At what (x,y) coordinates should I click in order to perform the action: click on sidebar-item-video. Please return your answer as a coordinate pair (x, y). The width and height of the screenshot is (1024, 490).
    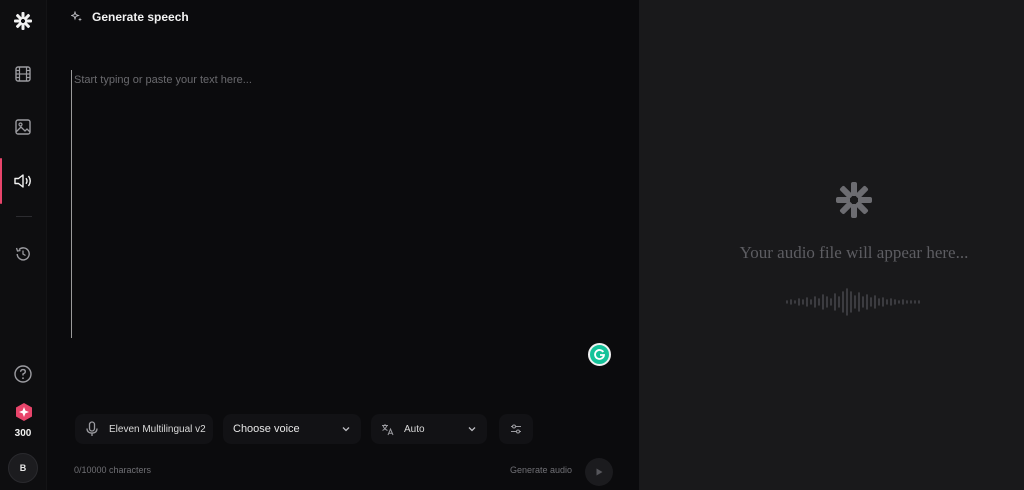
    Looking at the image, I should click on (23, 74).